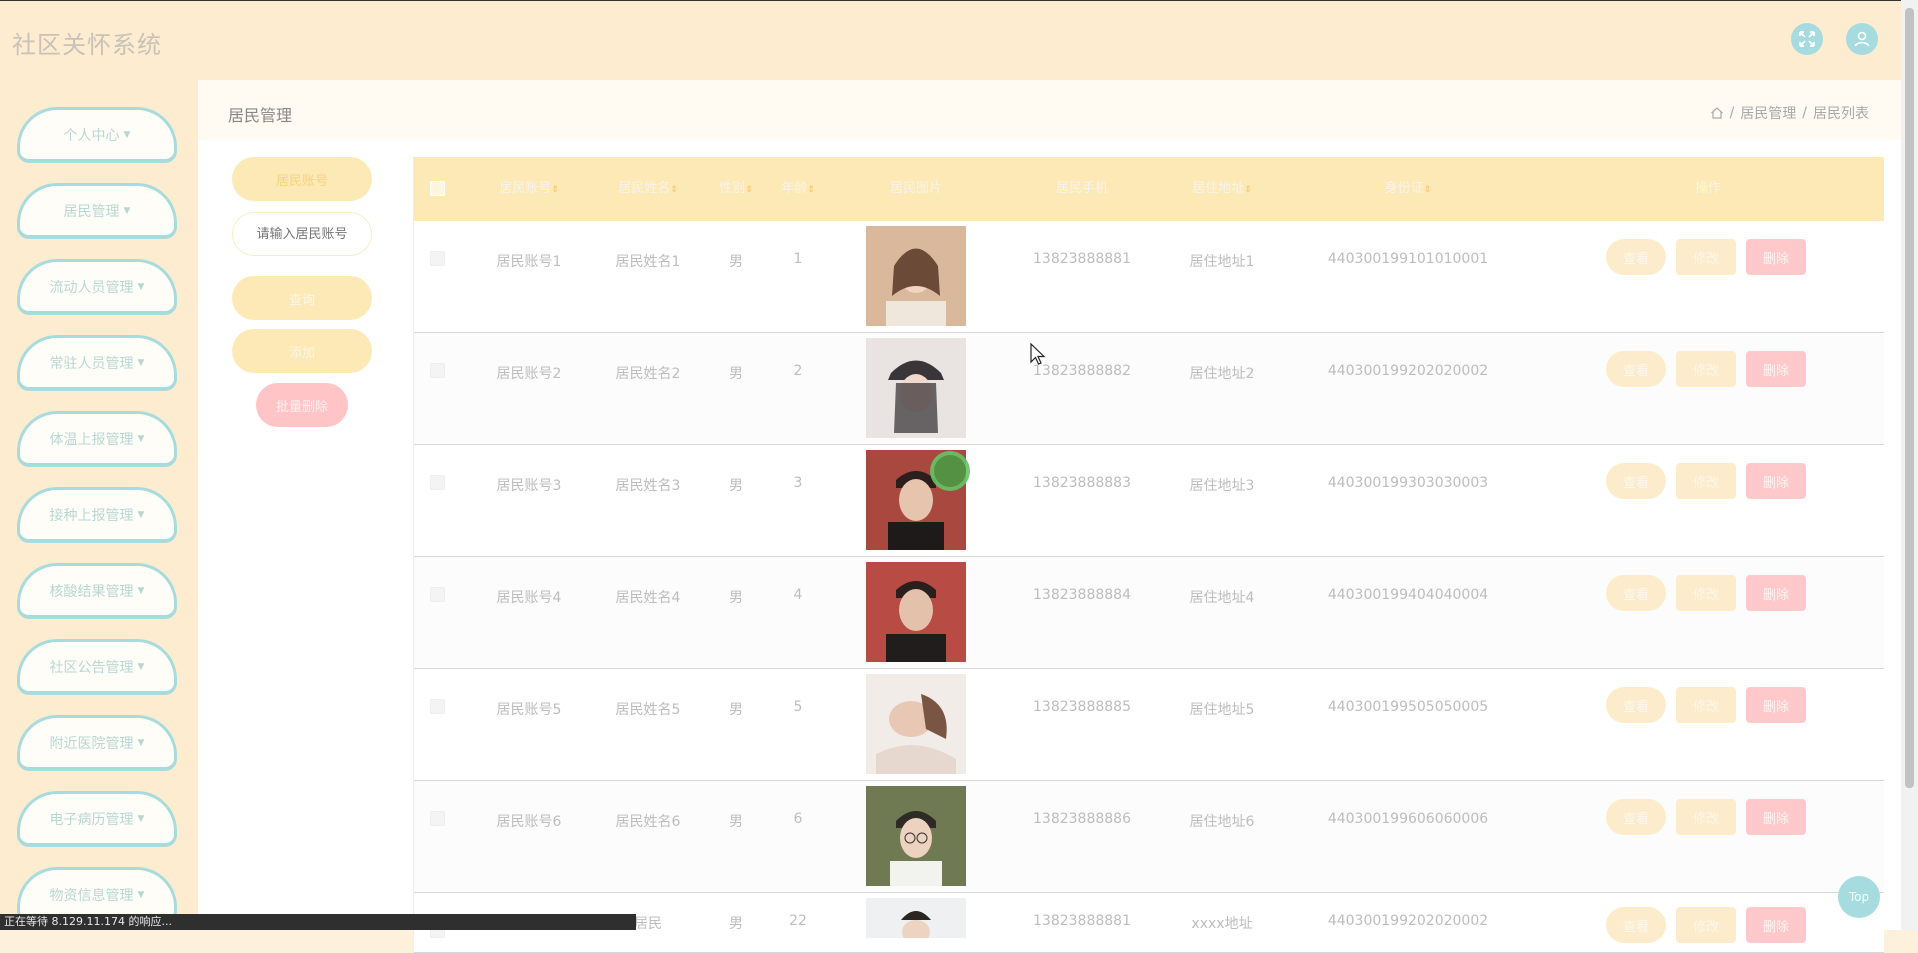 The image size is (1918, 953). Describe the element at coordinates (1082, 371) in the screenshot. I see `cell-phone: 13823888882` at that location.